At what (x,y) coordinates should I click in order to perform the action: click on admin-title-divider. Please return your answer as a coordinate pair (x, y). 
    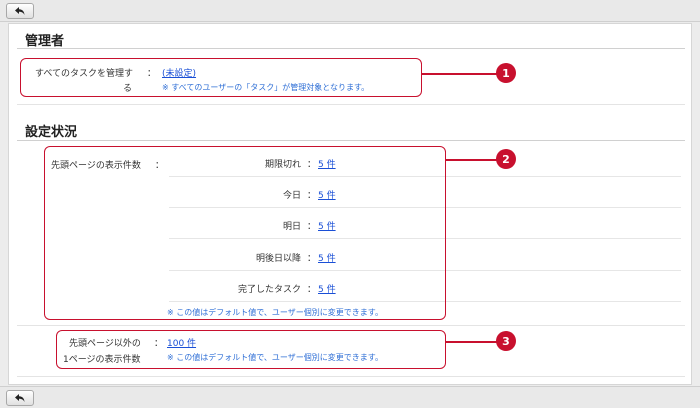
    Looking at the image, I should click on (351, 48).